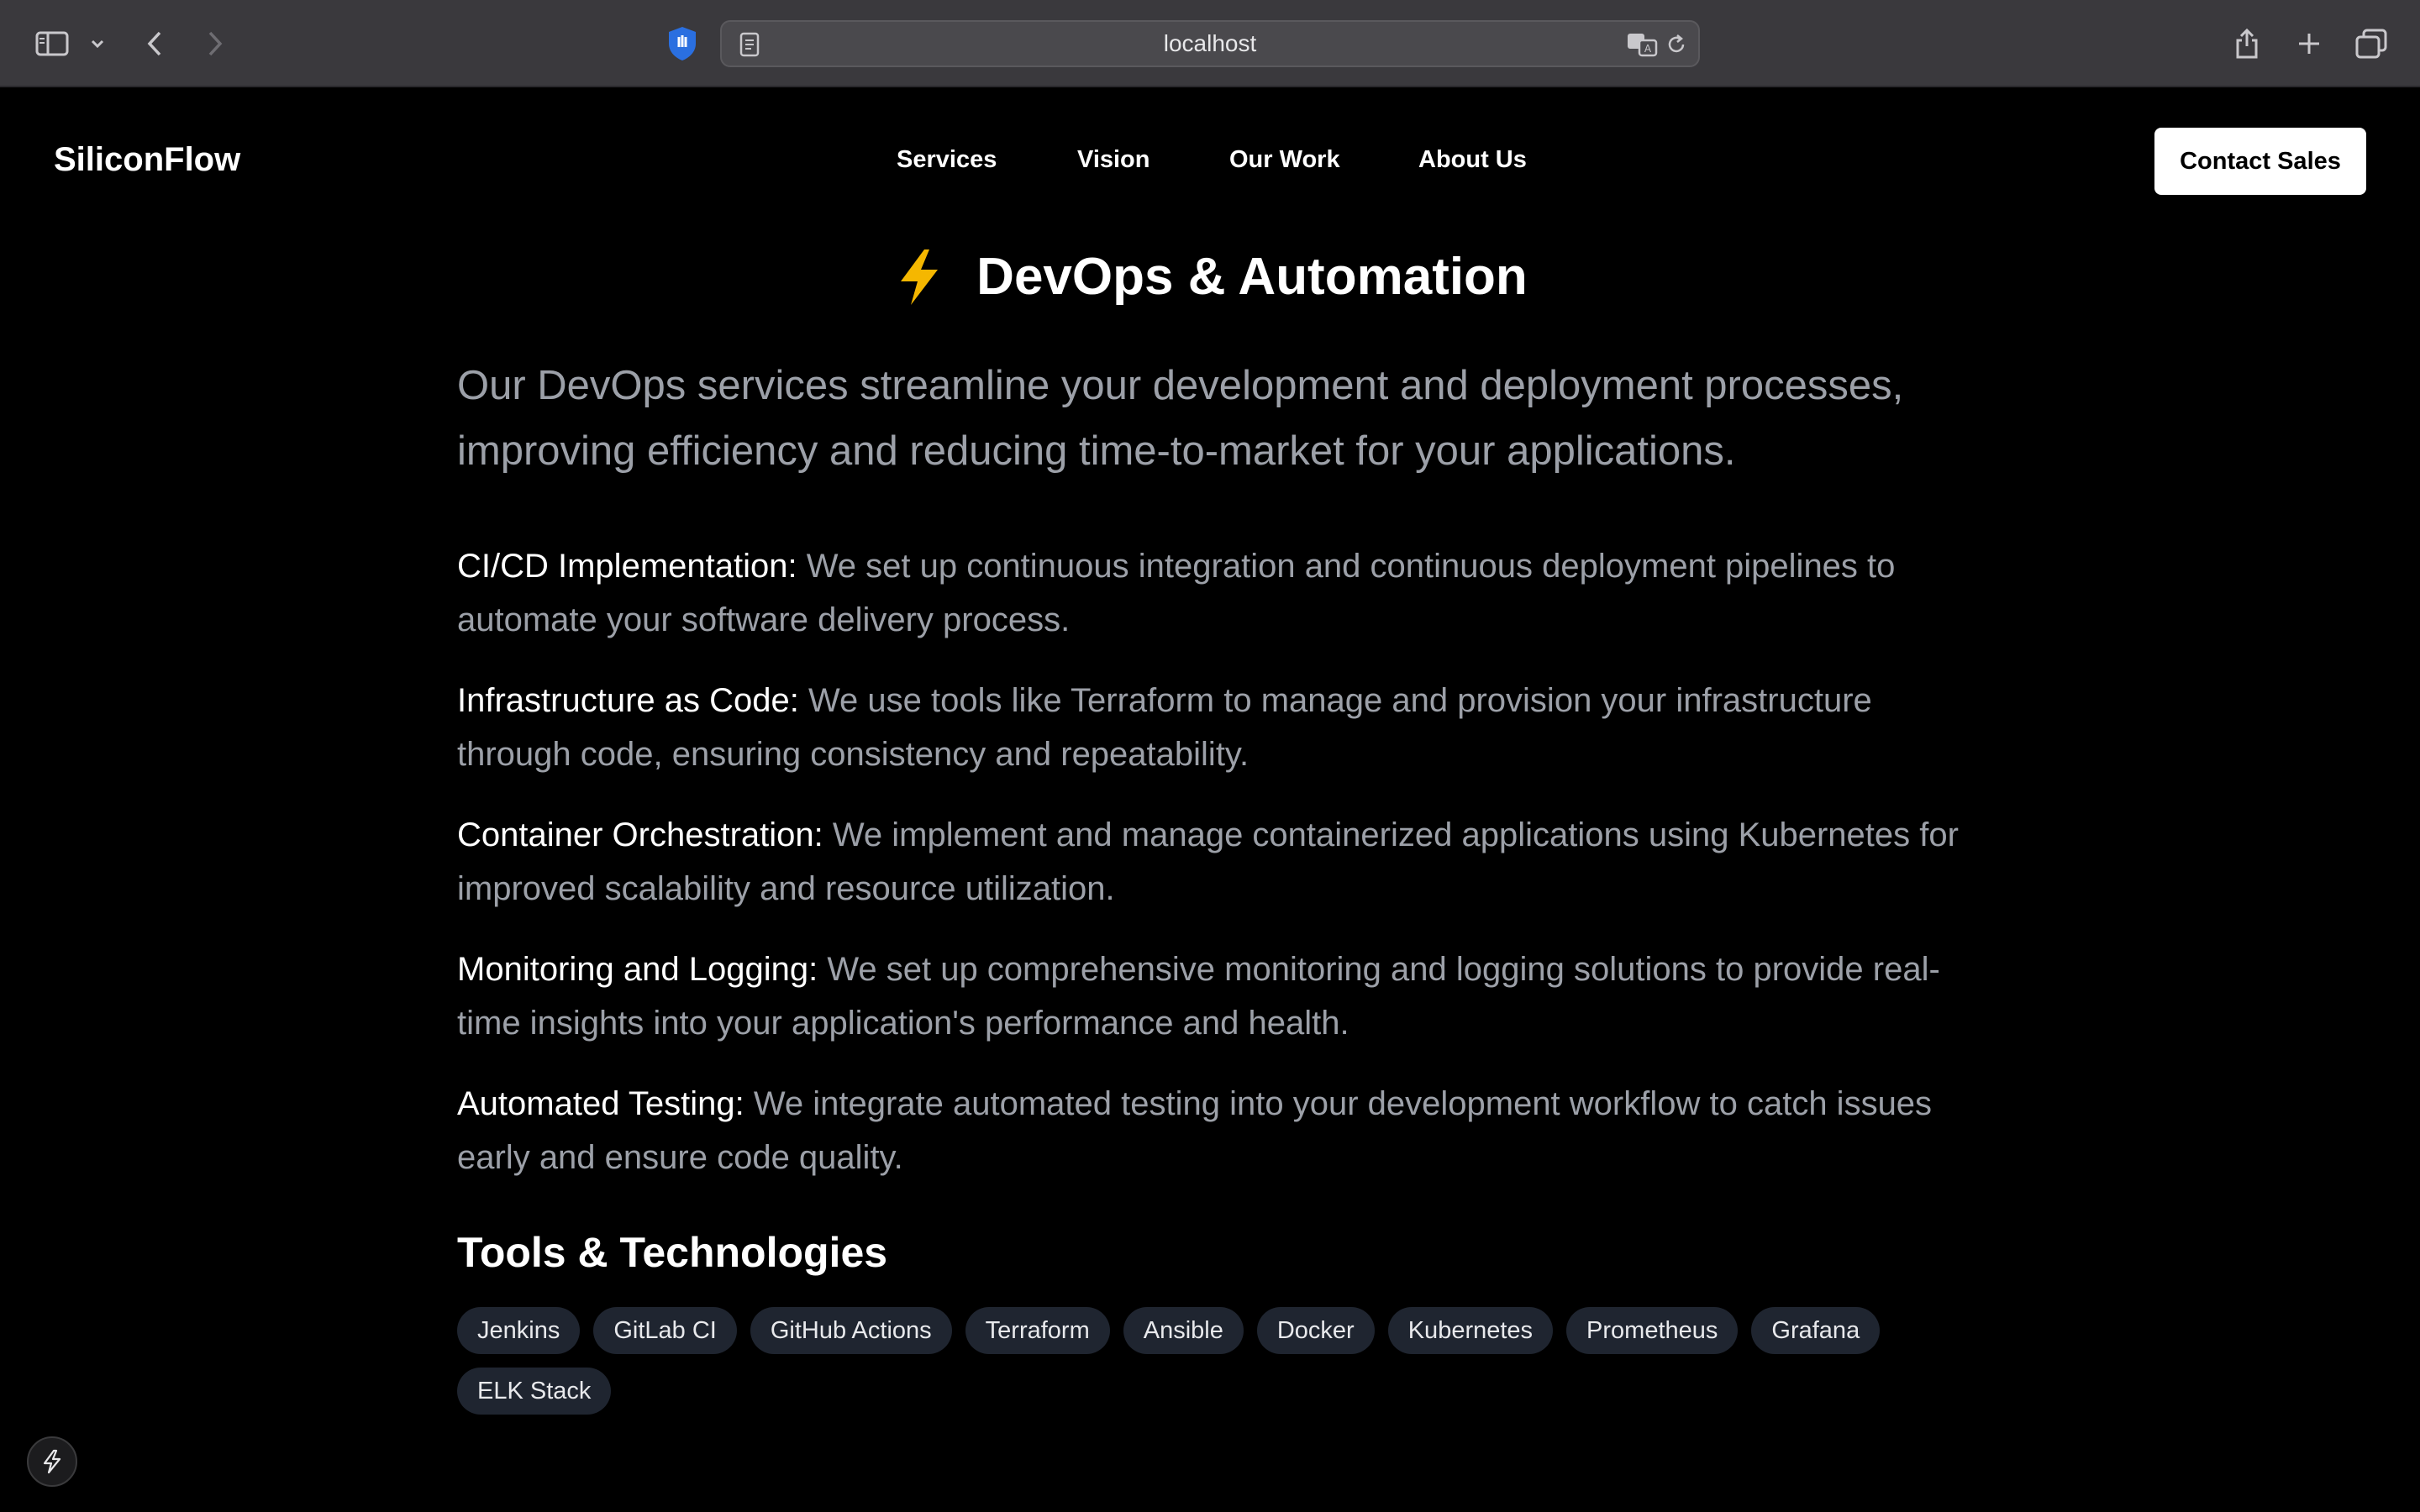  Describe the element at coordinates (2371, 44) in the screenshot. I see `tabs-overview-icon` at that location.